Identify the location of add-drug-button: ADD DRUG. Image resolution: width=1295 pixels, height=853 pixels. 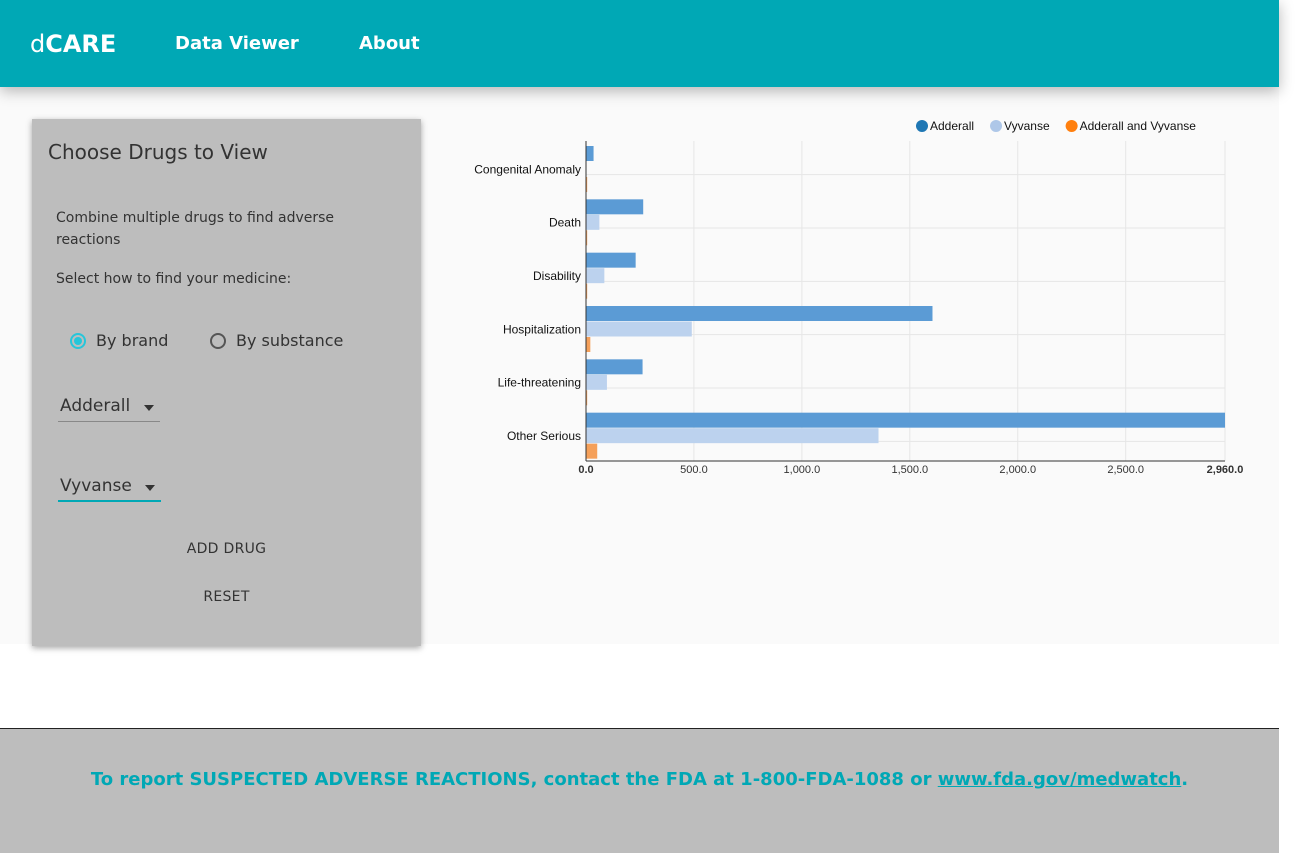
(226, 549).